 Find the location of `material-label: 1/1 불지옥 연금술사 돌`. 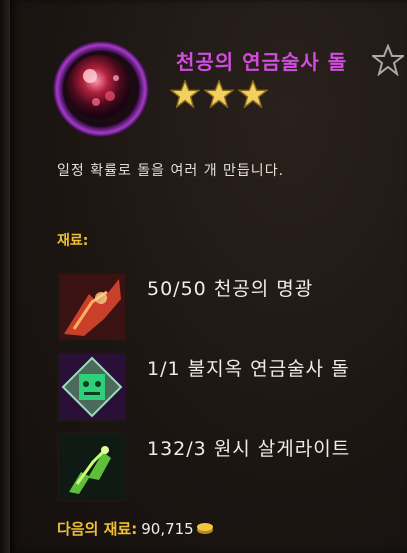

material-label: 1/1 불지옥 연금술사 돌 is located at coordinates (272, 369).